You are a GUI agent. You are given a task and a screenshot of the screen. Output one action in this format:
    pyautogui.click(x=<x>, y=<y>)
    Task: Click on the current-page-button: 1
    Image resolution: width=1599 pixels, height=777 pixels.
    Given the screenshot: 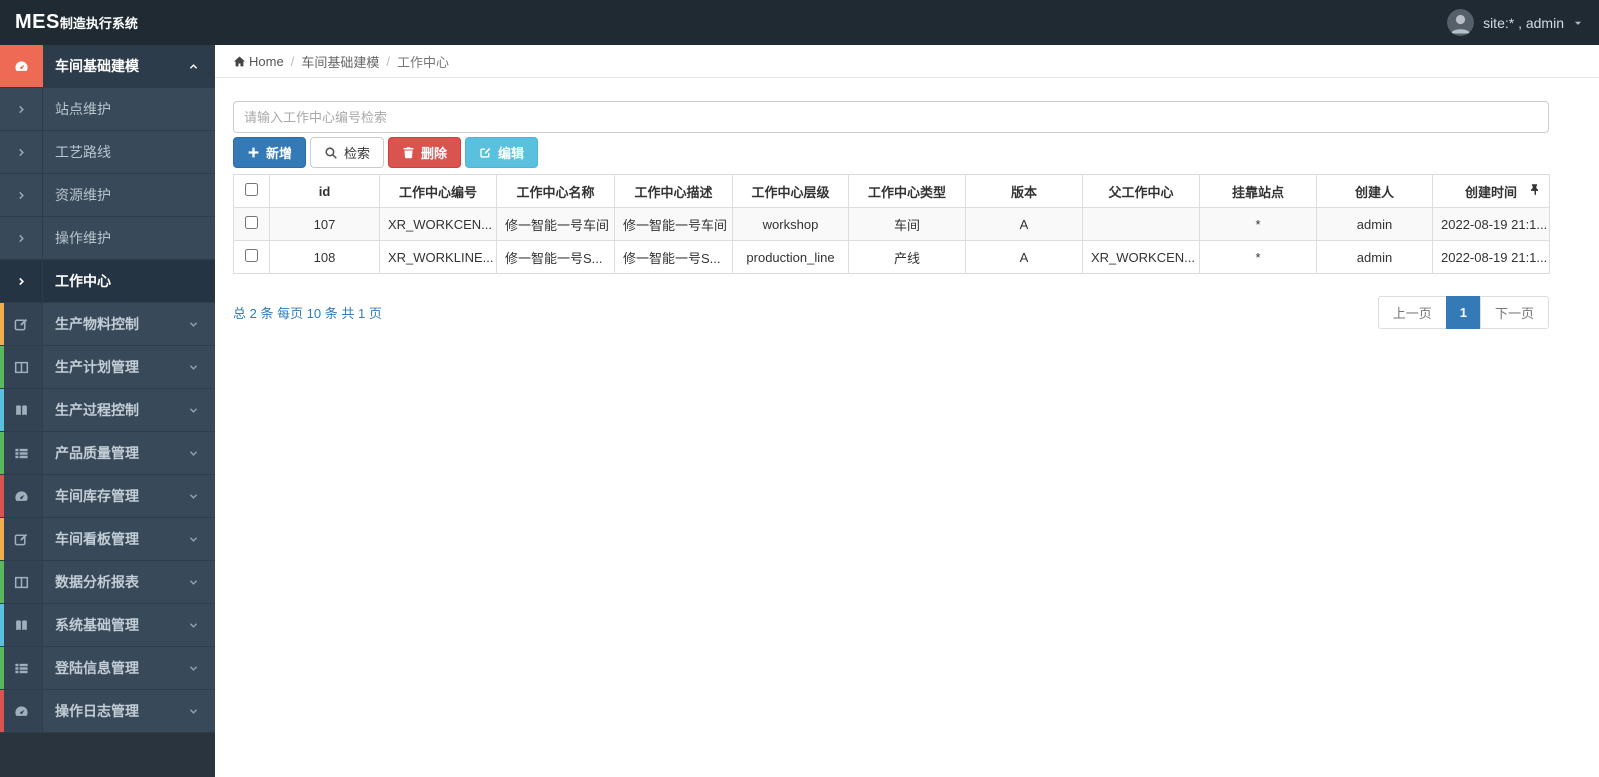 What is the action you would take?
    pyautogui.click(x=1463, y=312)
    